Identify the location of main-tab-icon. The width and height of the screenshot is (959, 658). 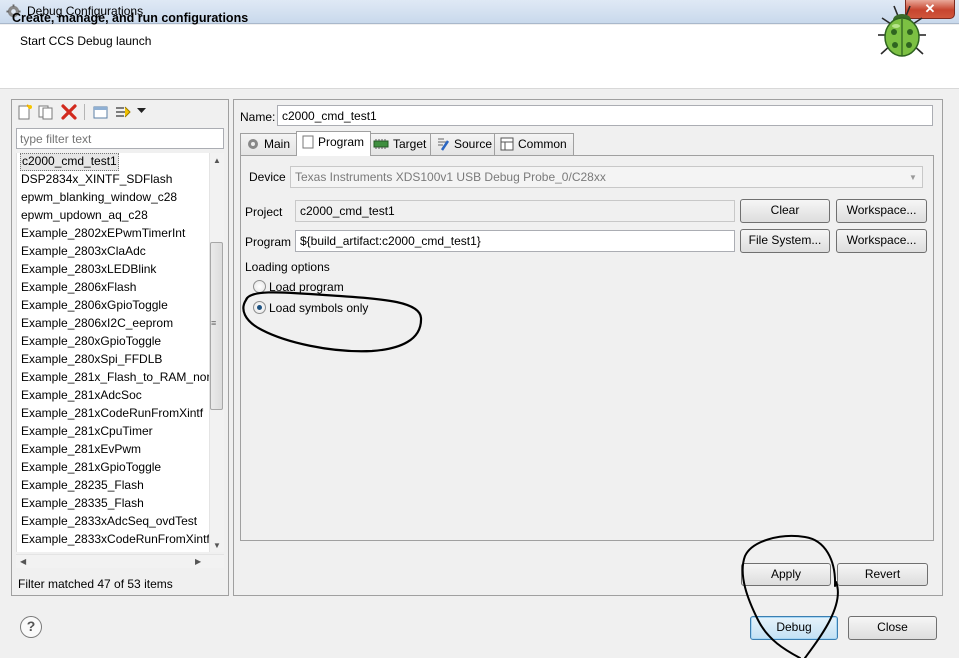
(253, 144).